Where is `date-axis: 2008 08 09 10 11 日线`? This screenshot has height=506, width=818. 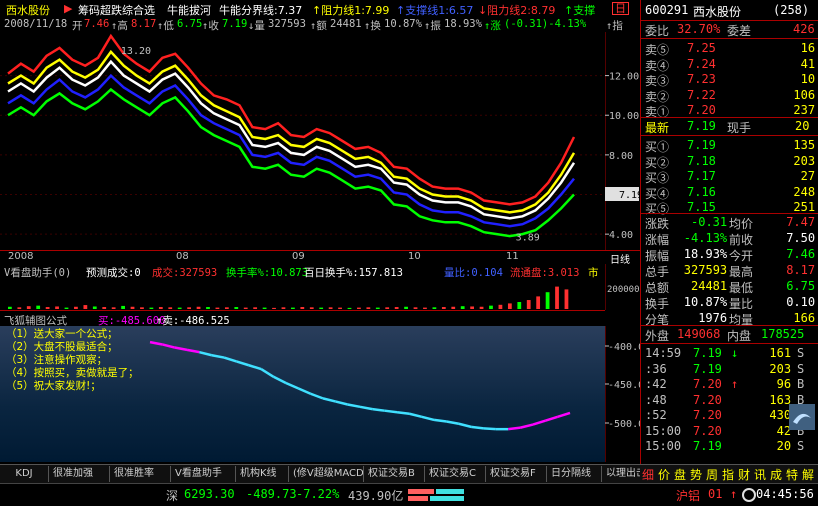 date-axis: 2008 08 09 10 11 日线 is located at coordinates (320, 258).